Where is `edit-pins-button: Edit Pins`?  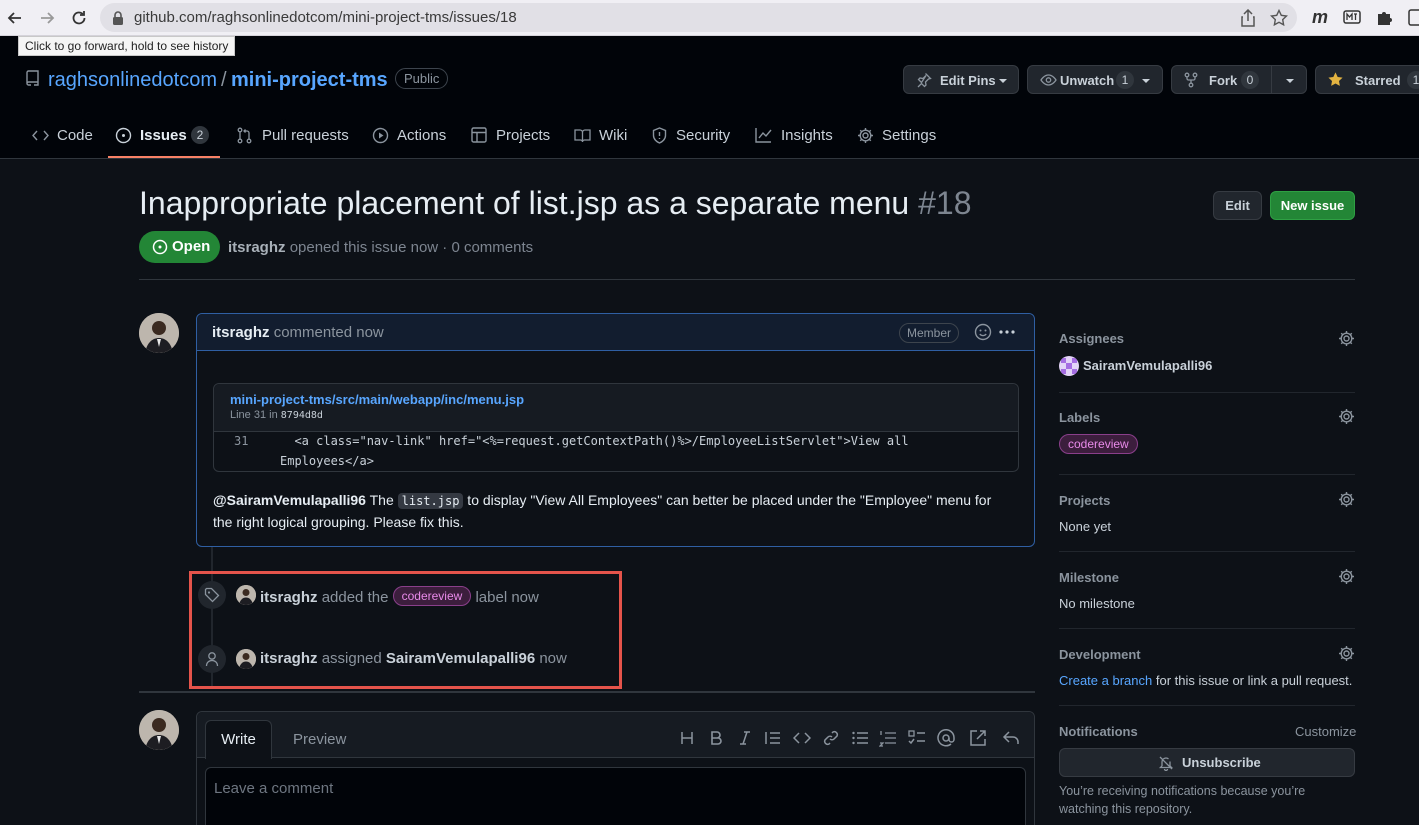 edit-pins-button: Edit Pins is located at coordinates (961, 79).